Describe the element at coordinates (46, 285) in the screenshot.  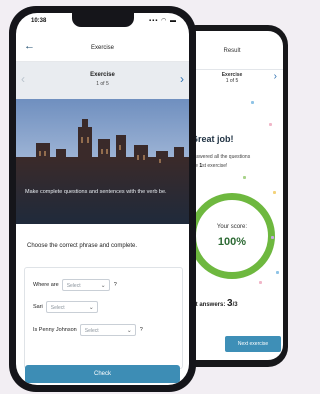
I see `question-label: Where are` at that location.